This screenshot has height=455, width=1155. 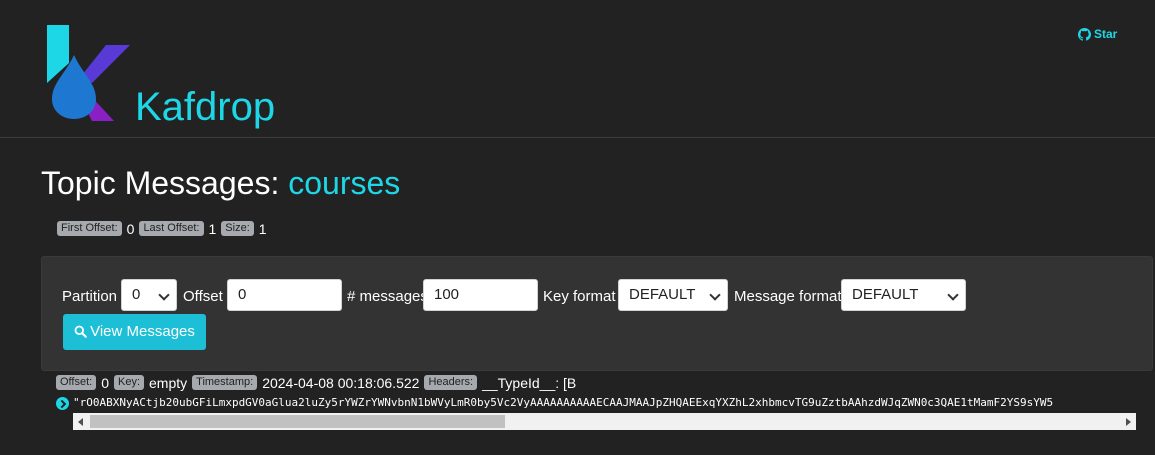 What do you see at coordinates (341, 382) in the screenshot?
I see `message-timestamp-value: 2024-04-08 00:18:06.522` at bounding box center [341, 382].